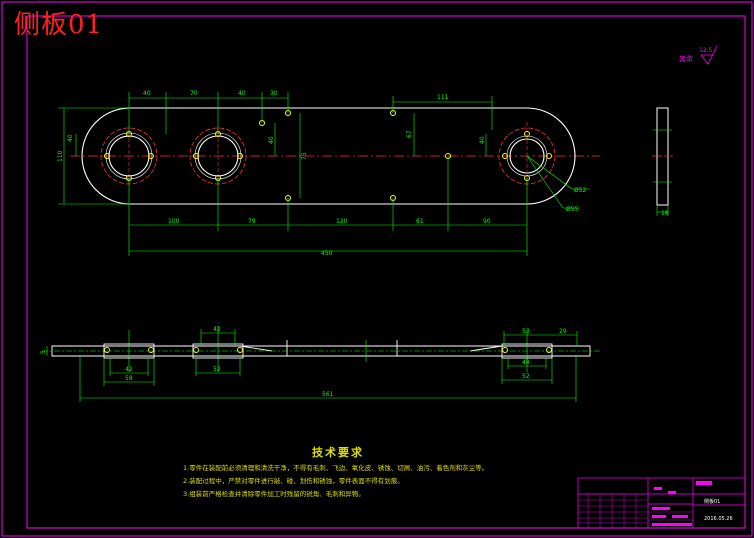 The image size is (754, 538). Describe the element at coordinates (482, 140) in the screenshot. I see `dim-40-right: 40` at that location.